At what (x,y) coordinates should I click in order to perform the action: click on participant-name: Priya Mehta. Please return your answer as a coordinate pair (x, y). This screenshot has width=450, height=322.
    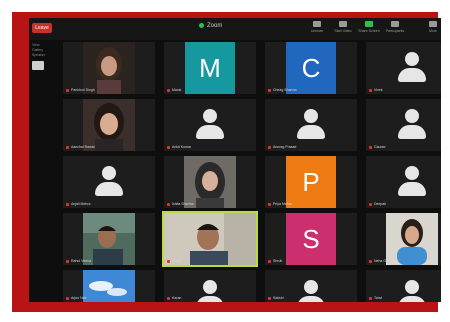
    Looking at the image, I should click on (280, 204).